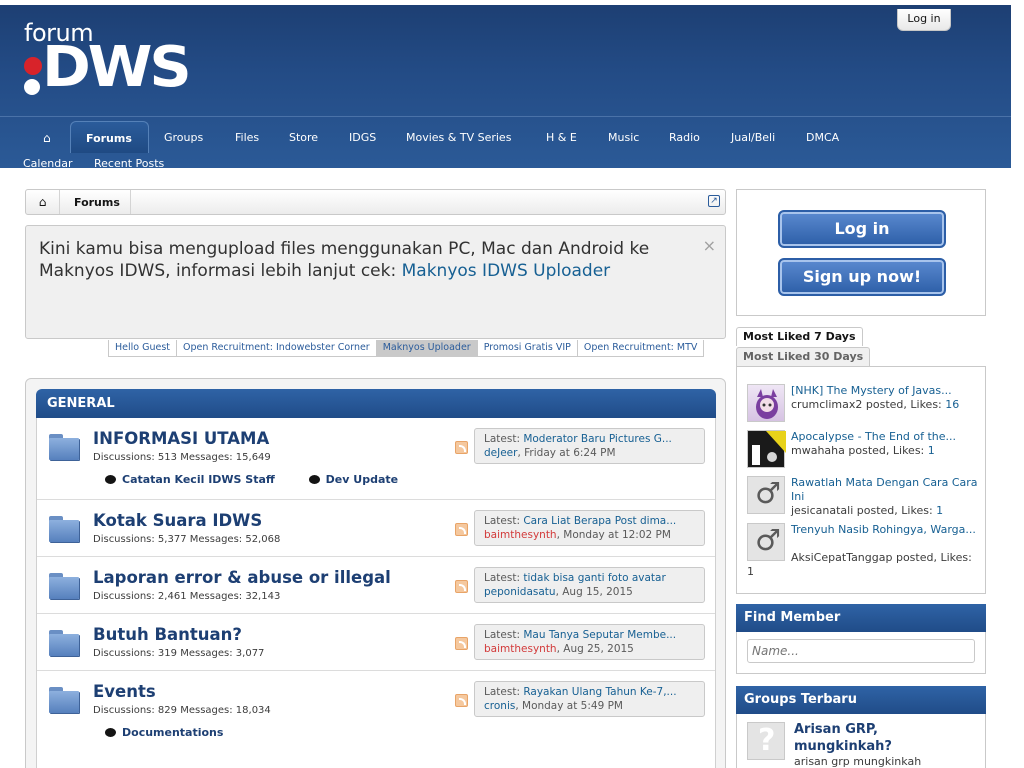 Image resolution: width=1024 pixels, height=768 pixels. What do you see at coordinates (97, 202) in the screenshot?
I see `breadcrumb-forums: Forums` at bounding box center [97, 202].